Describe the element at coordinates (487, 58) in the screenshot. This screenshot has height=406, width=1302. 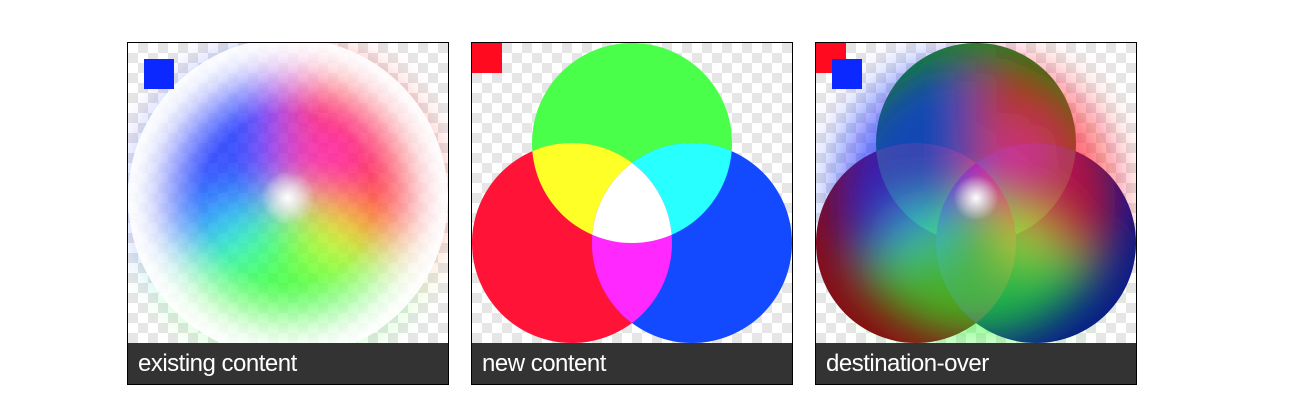
I see `red-marker-square` at that location.